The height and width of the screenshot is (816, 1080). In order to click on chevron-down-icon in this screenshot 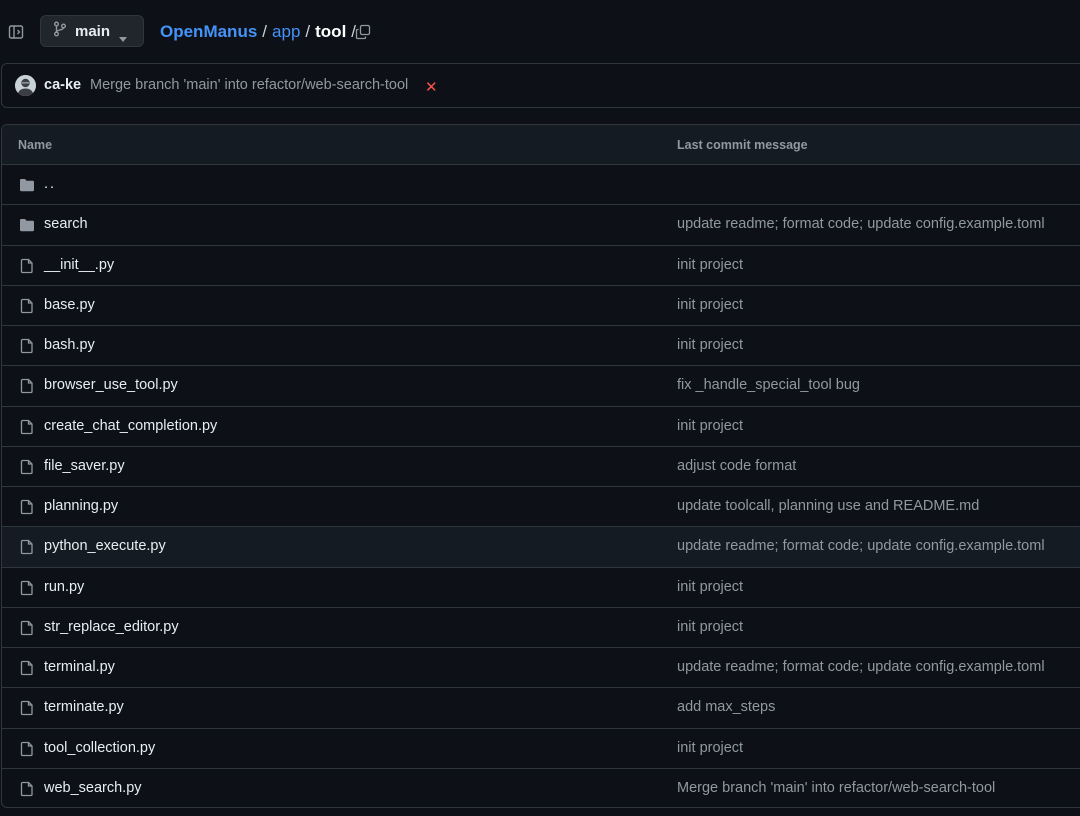, I will do `click(123, 38)`.